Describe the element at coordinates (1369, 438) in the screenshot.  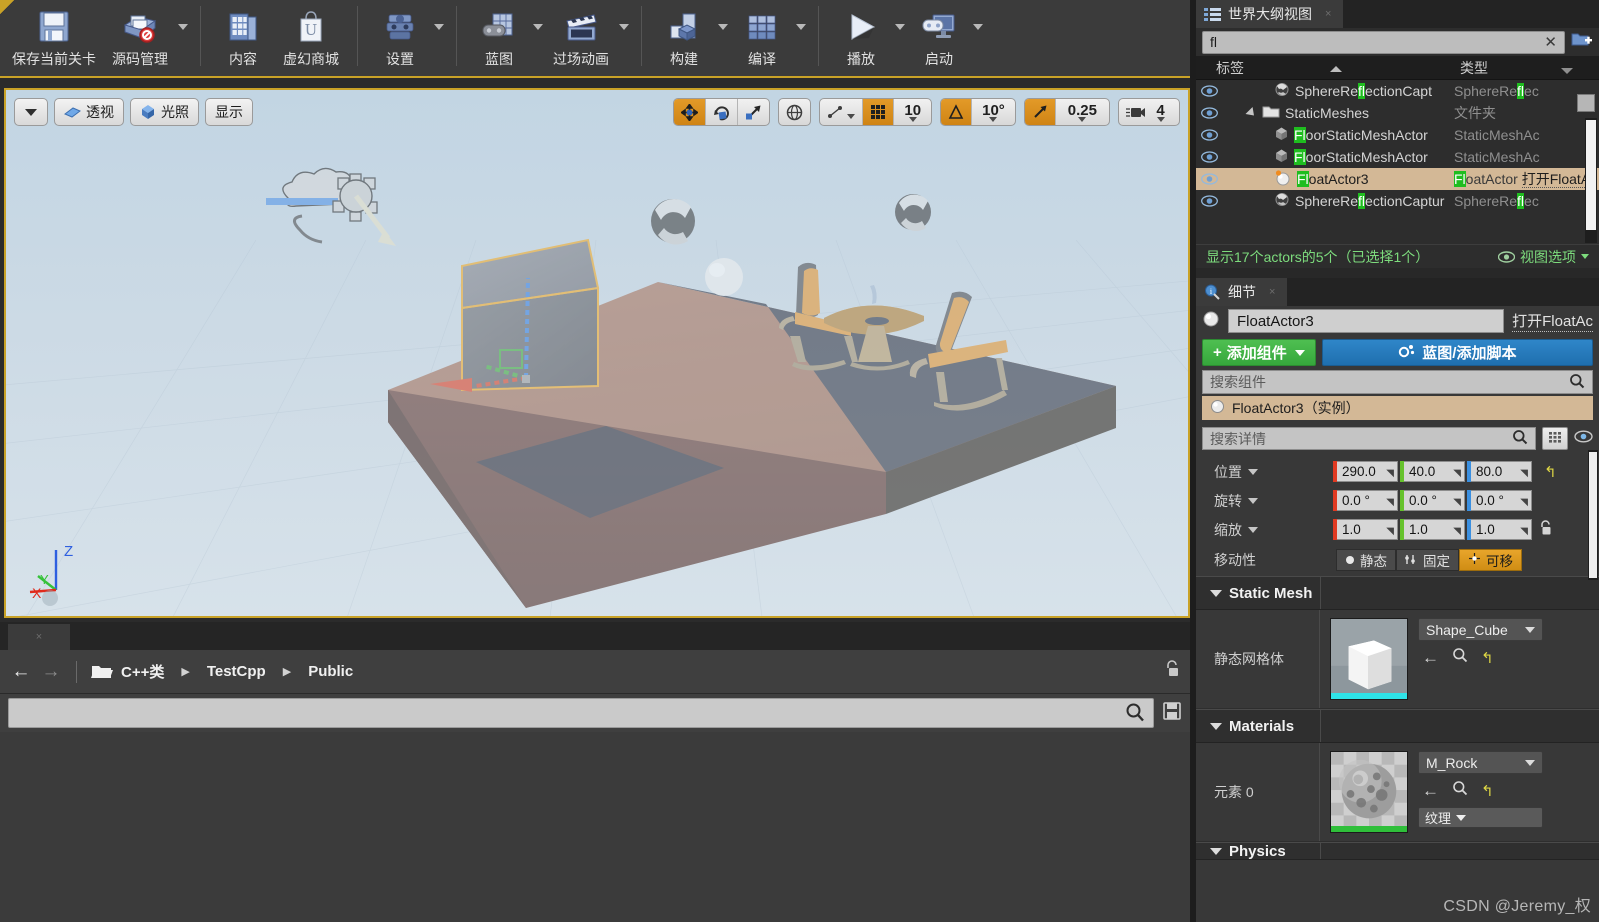
I see `details-search-input: 搜索详情` at that location.